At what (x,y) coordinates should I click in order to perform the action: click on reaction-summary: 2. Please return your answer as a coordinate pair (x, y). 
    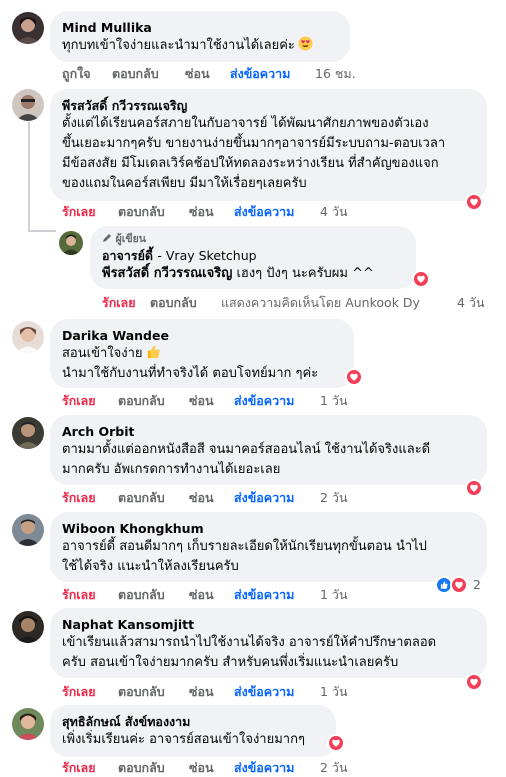
    Looking at the image, I should click on (465, 586).